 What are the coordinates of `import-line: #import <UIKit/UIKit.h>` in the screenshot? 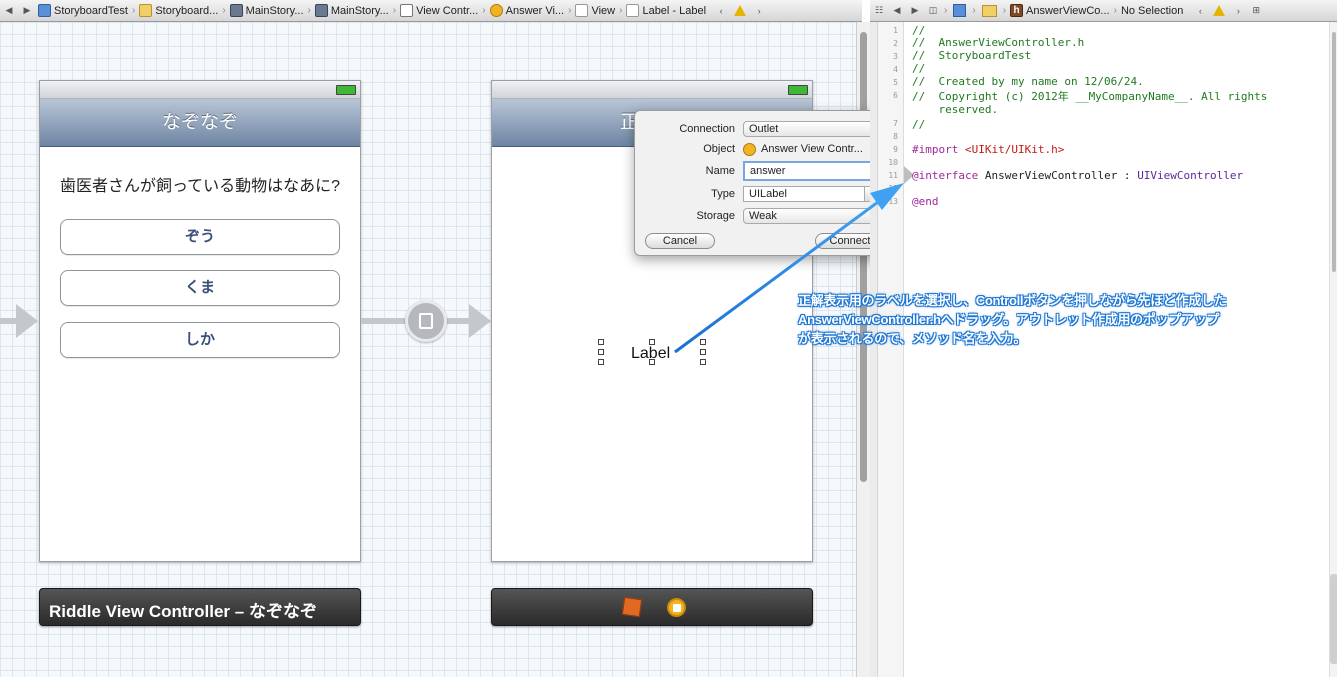 It's located at (988, 149).